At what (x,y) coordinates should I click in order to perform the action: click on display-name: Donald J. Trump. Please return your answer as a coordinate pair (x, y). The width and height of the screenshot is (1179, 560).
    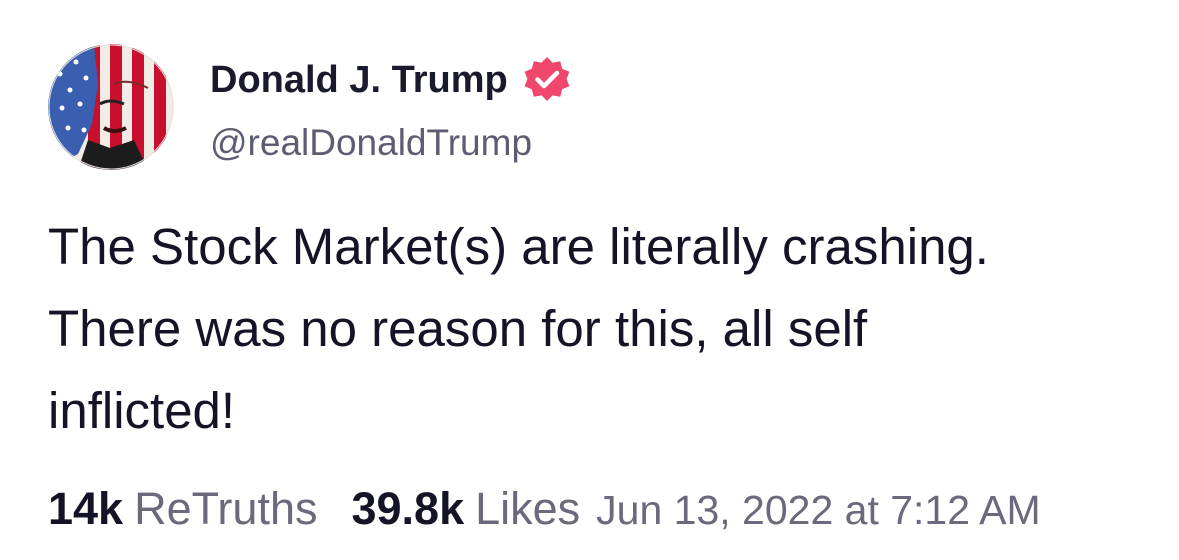
    Looking at the image, I should click on (359, 80).